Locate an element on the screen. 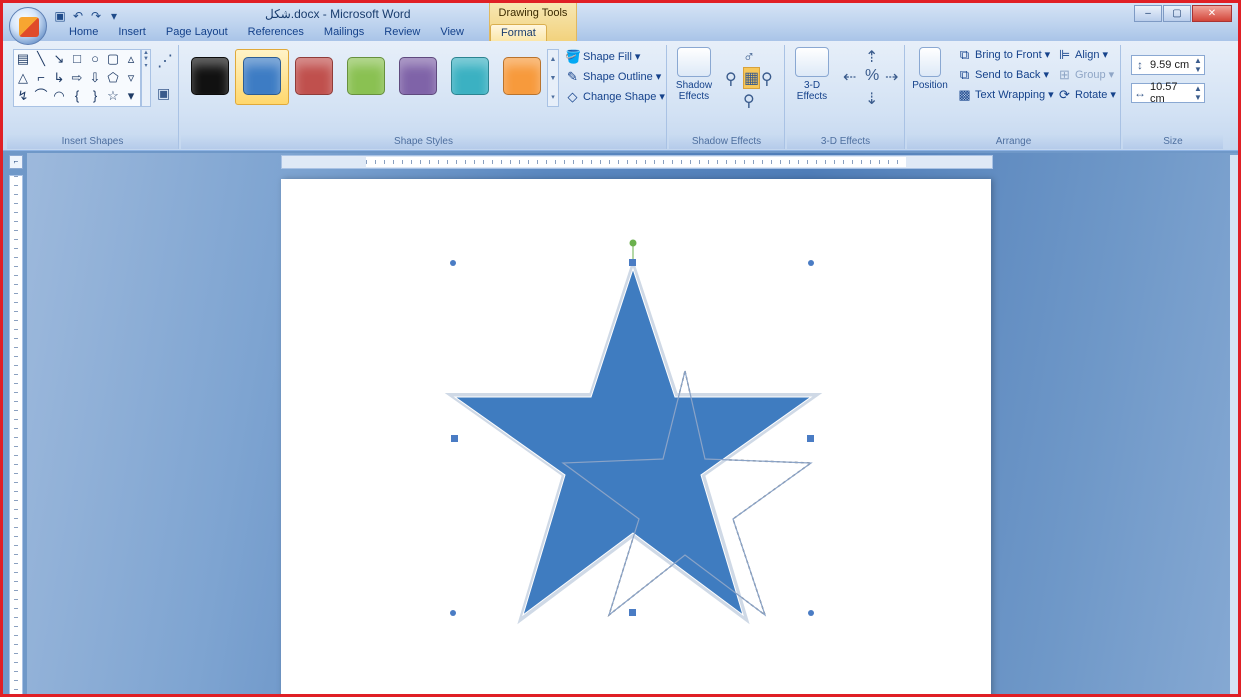  shape-styles-scroll: ▲ ▼ ▾ is located at coordinates (553, 78).